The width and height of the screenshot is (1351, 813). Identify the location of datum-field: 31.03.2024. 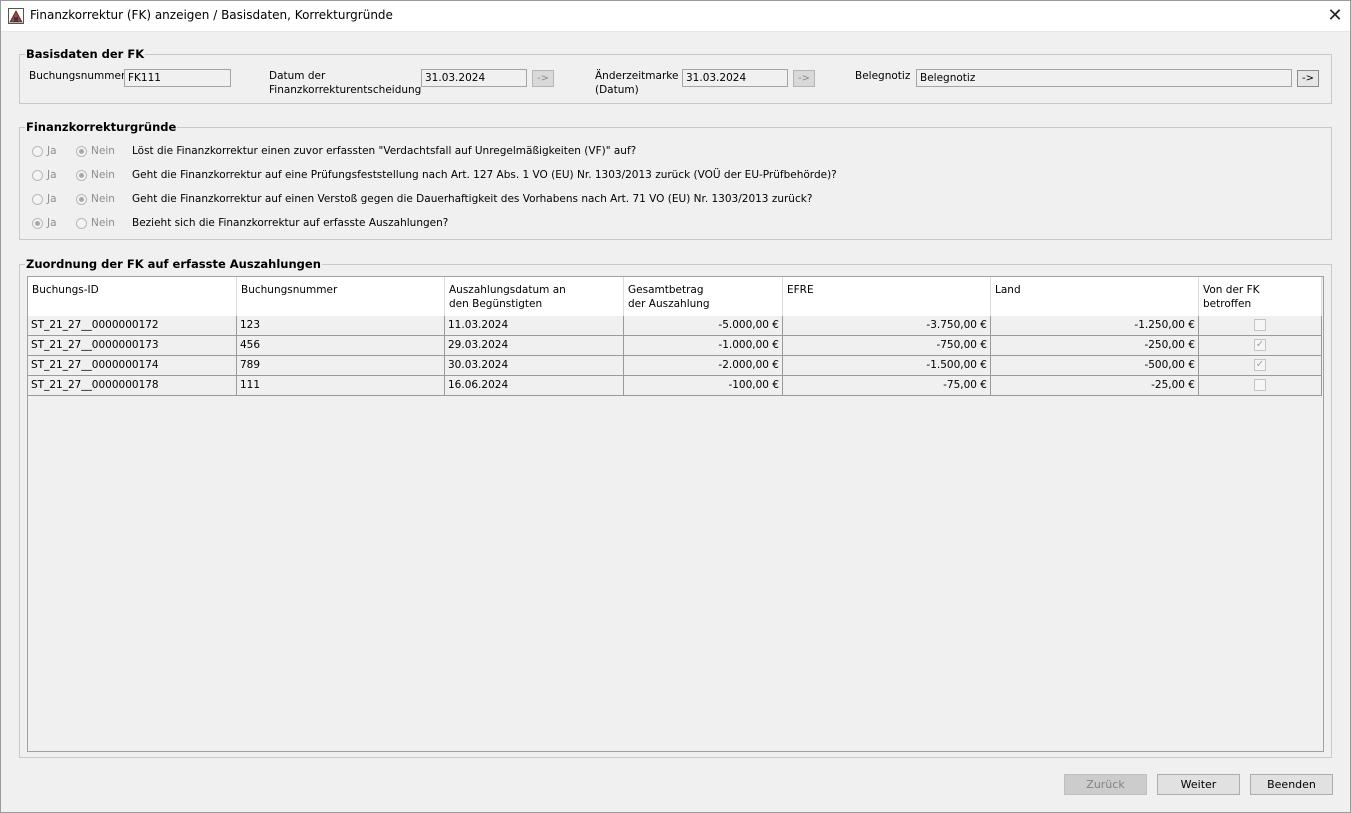
(474, 78).